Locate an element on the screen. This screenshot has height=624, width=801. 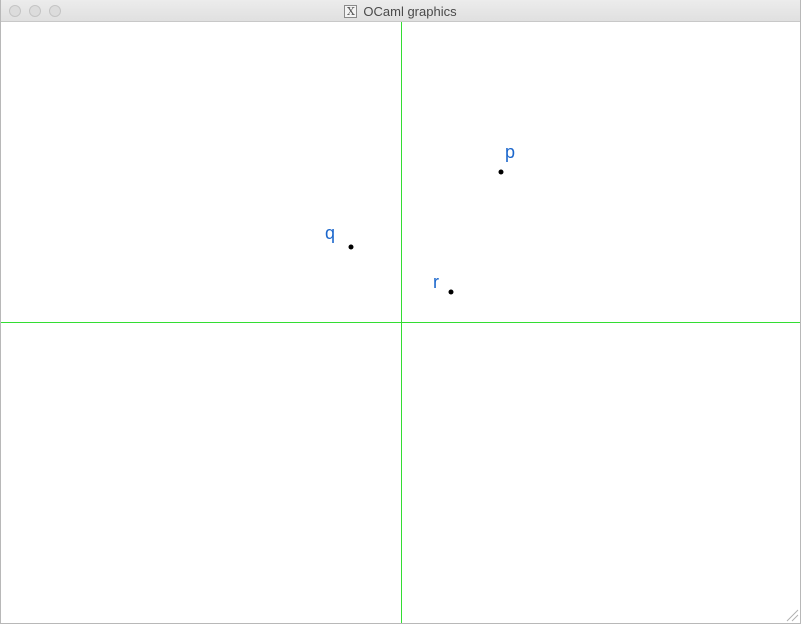
point-q is located at coordinates (351, 247).